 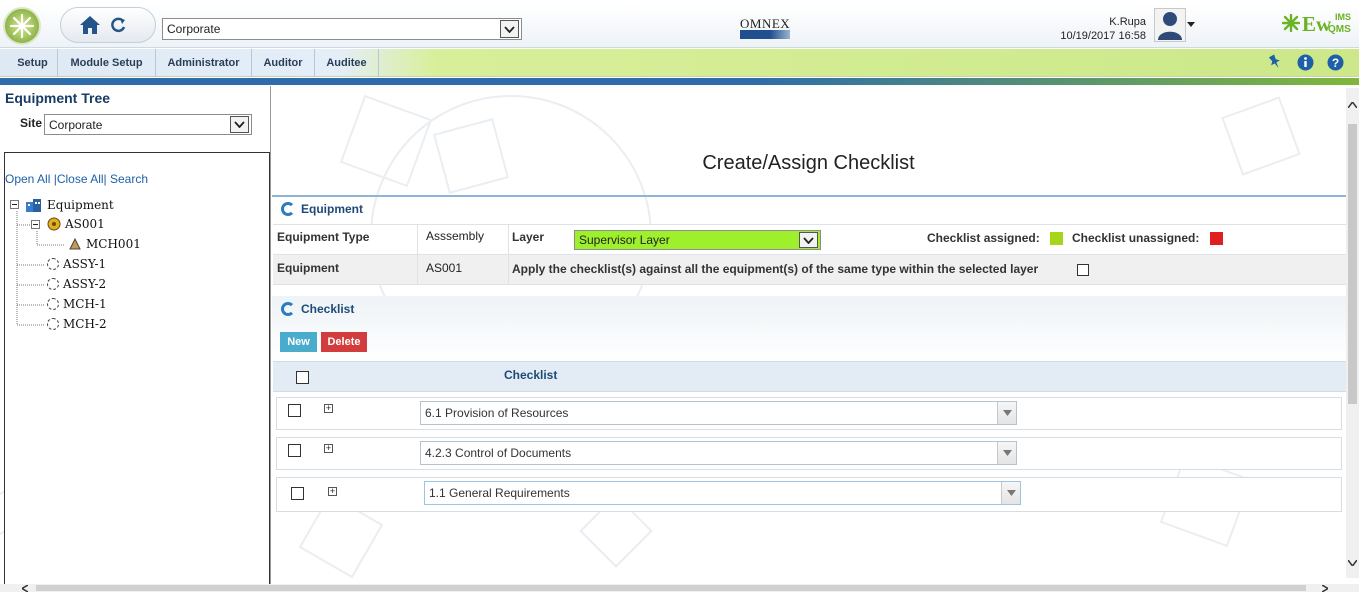 I want to click on pin-icon, so click(x=1275, y=62).